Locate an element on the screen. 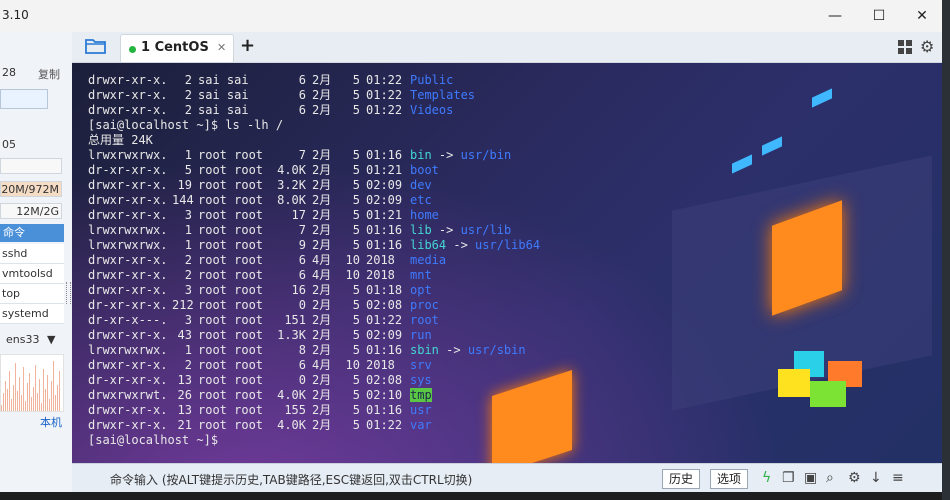 Image resolution: width=950 pixels, height=500 pixels. tab-centos: 1 CentOS ✕ is located at coordinates (177, 48).